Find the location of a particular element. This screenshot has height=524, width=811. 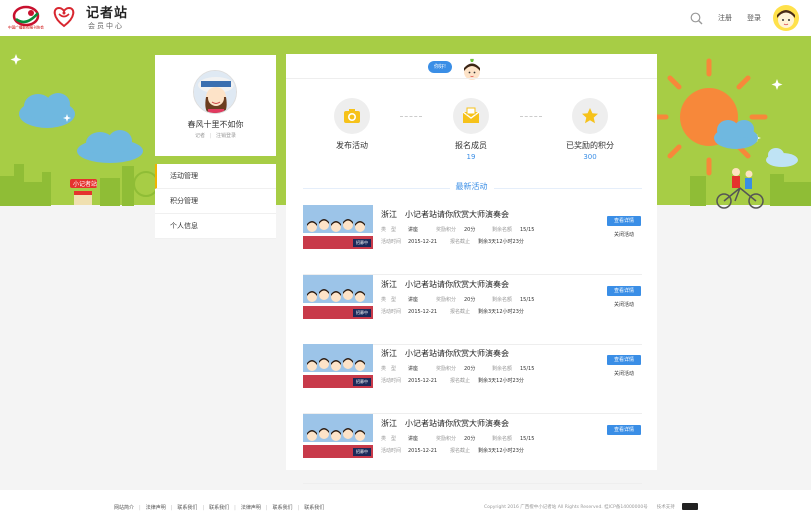

menu-item-activity-management: 活动管理 is located at coordinates (215, 176).